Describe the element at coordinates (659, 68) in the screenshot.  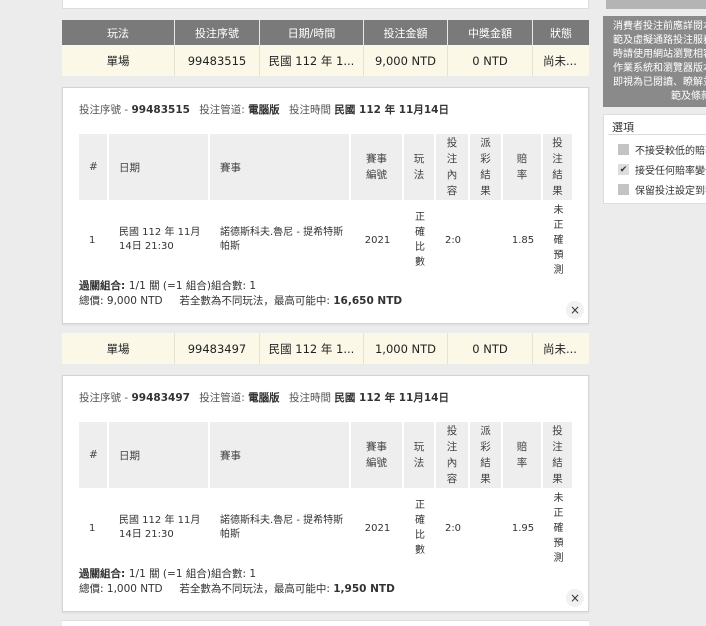
I see `notice-line: 作業系統和瀏覽器版本` at that location.